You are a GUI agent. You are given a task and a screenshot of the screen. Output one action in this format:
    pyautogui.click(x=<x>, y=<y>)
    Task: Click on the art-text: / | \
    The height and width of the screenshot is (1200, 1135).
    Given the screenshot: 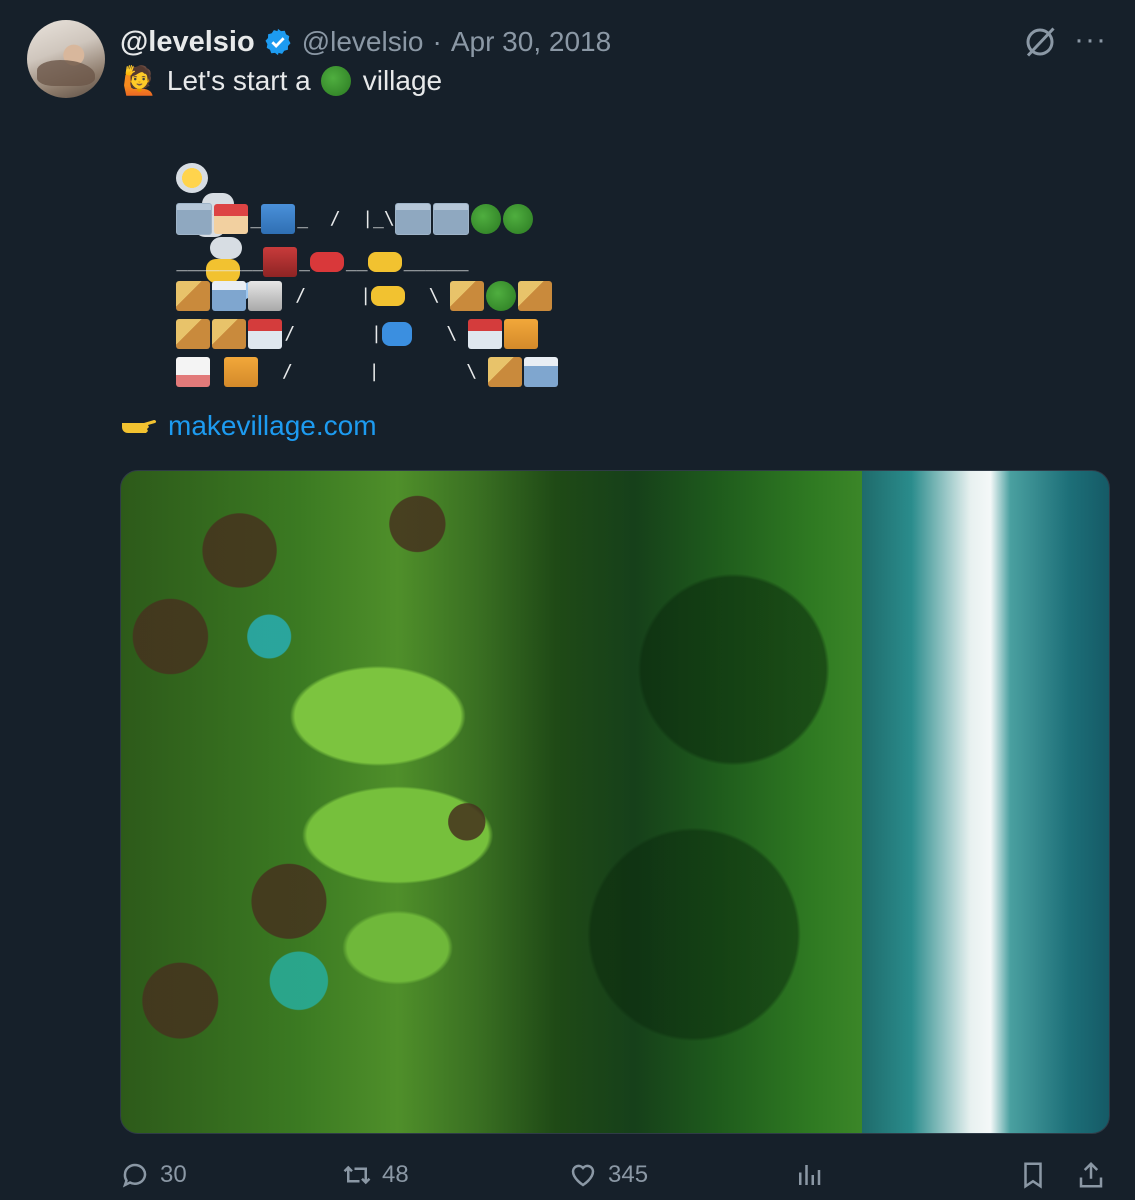 What is the action you would take?
    pyautogui.click(x=374, y=371)
    